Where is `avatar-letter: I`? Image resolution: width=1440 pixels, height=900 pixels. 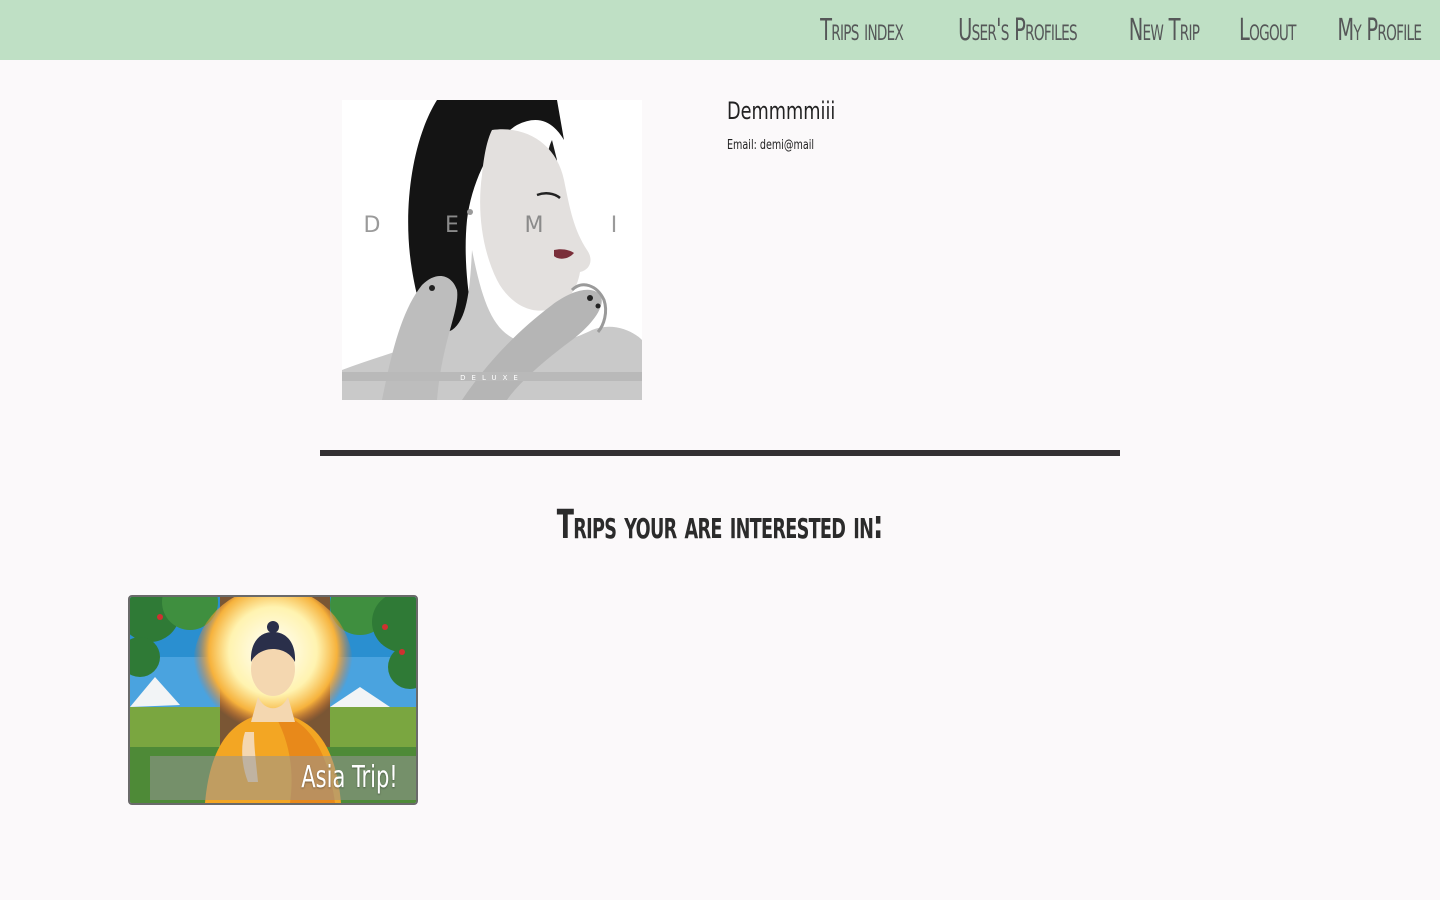 avatar-letter: I is located at coordinates (614, 225).